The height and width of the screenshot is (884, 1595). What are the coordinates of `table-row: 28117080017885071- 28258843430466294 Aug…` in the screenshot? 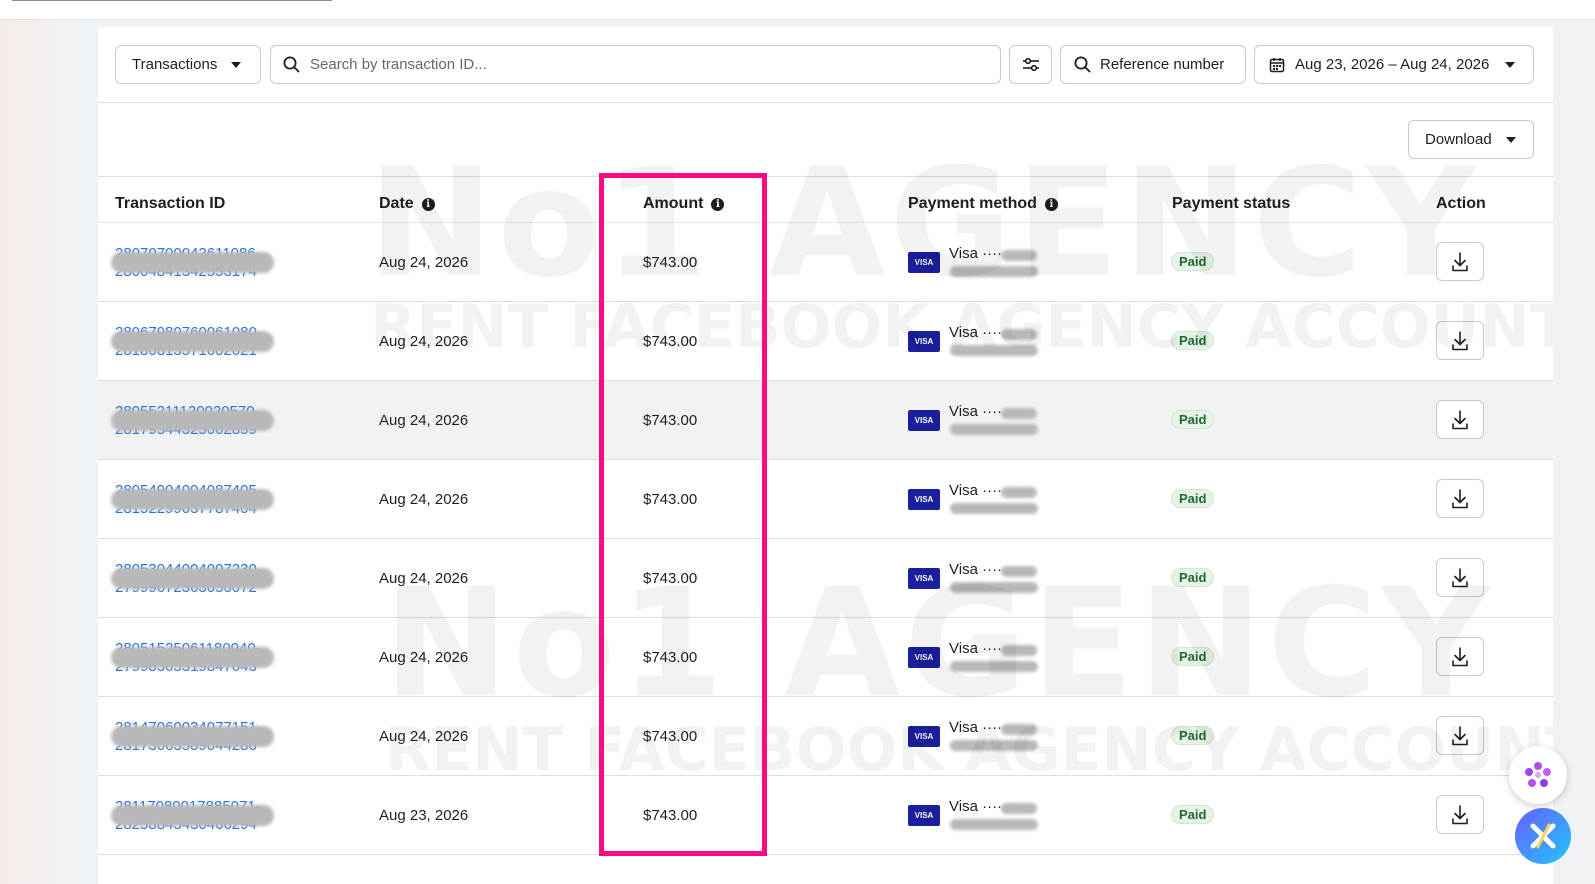 It's located at (825, 815).